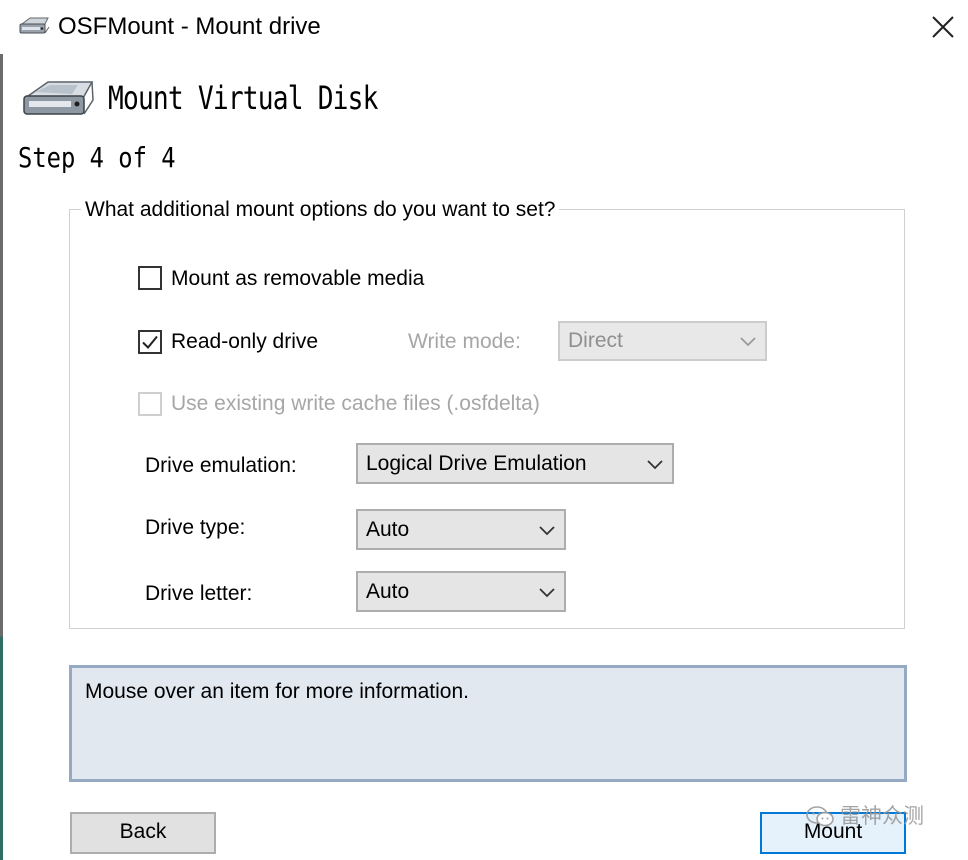 This screenshot has width=968, height=860. What do you see at coordinates (243, 98) in the screenshot?
I see `page-title: Mount Virtual Disk` at bounding box center [243, 98].